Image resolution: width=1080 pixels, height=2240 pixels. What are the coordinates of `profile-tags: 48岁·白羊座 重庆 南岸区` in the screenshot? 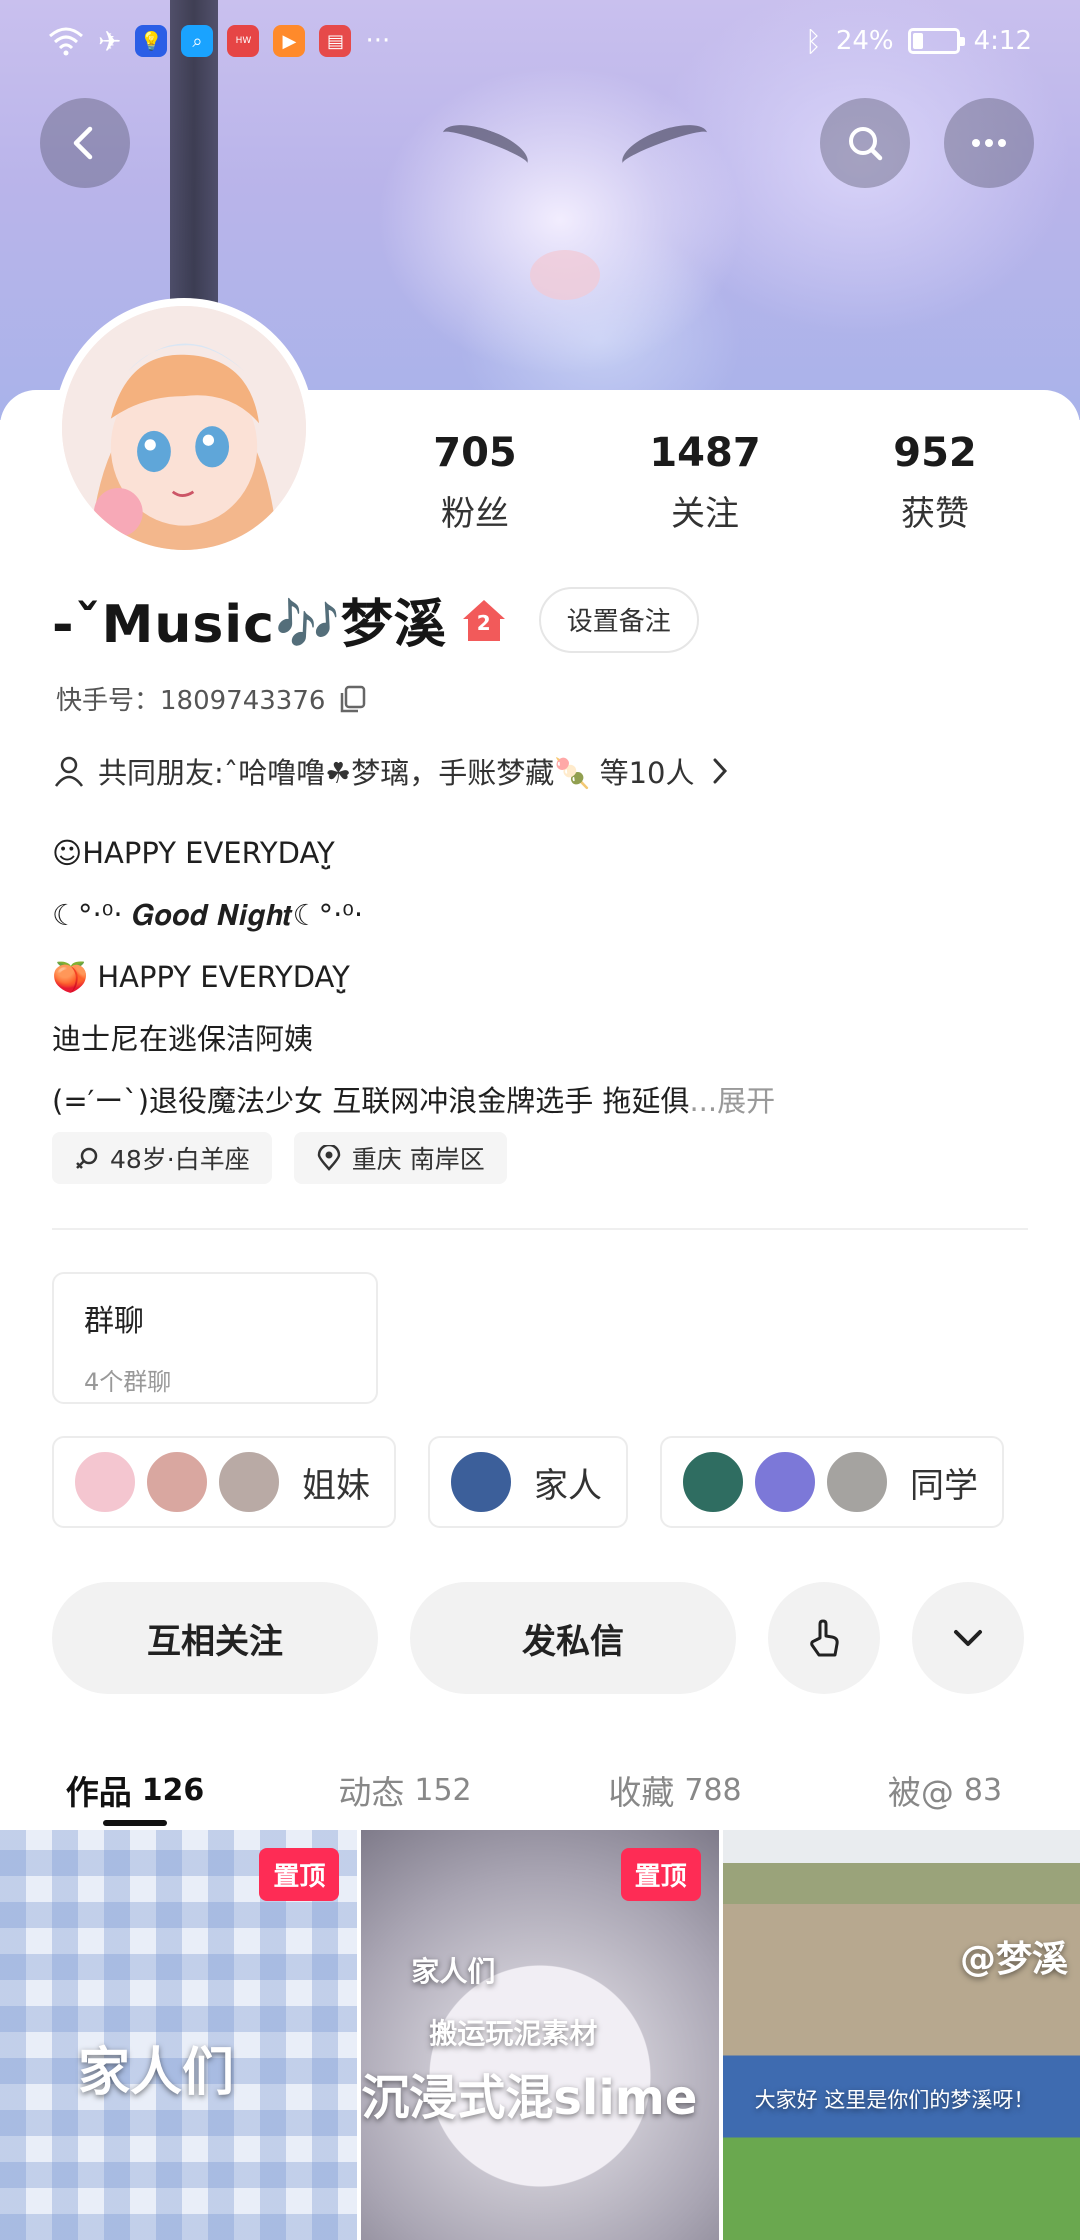 It's located at (279, 1158).